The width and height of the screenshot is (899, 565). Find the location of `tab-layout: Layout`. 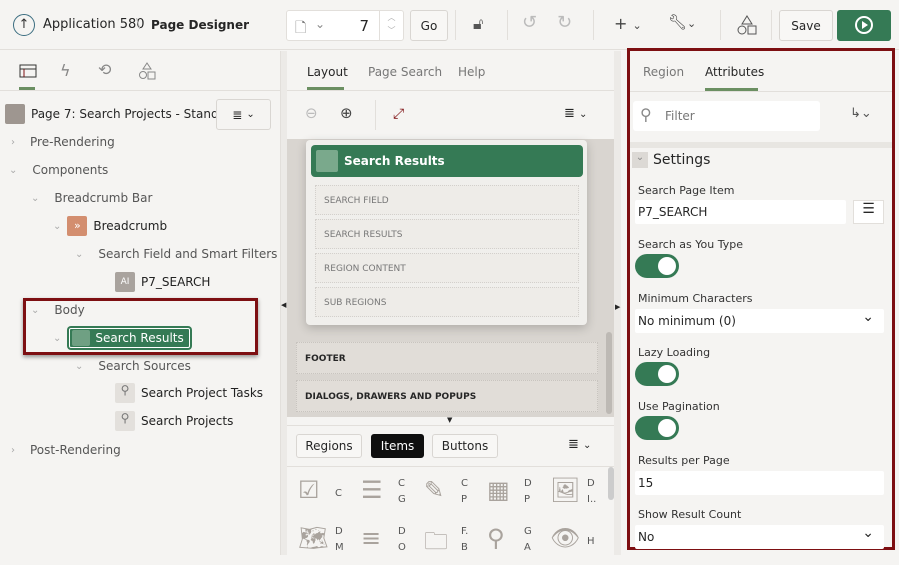

tab-layout: Layout is located at coordinates (327, 72).